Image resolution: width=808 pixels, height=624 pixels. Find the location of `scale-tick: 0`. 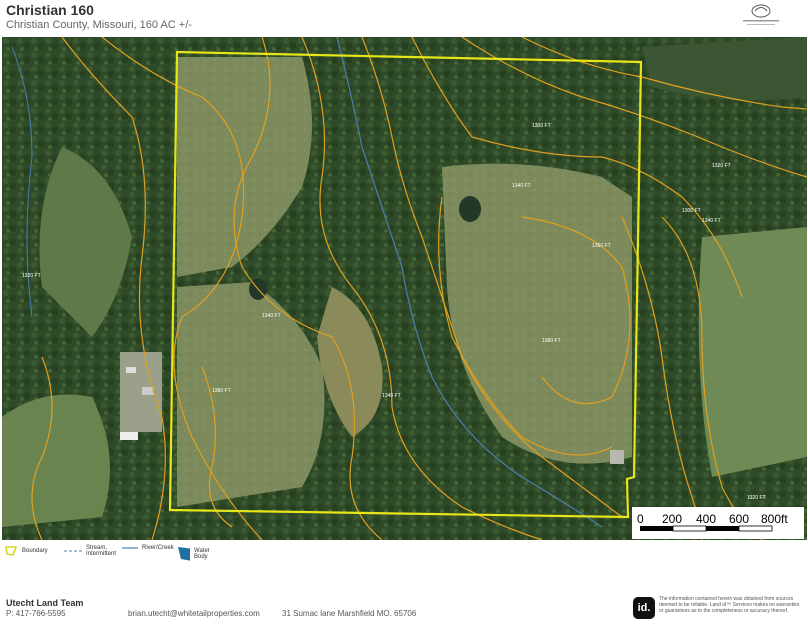

scale-tick: 0 is located at coordinates (640, 519).